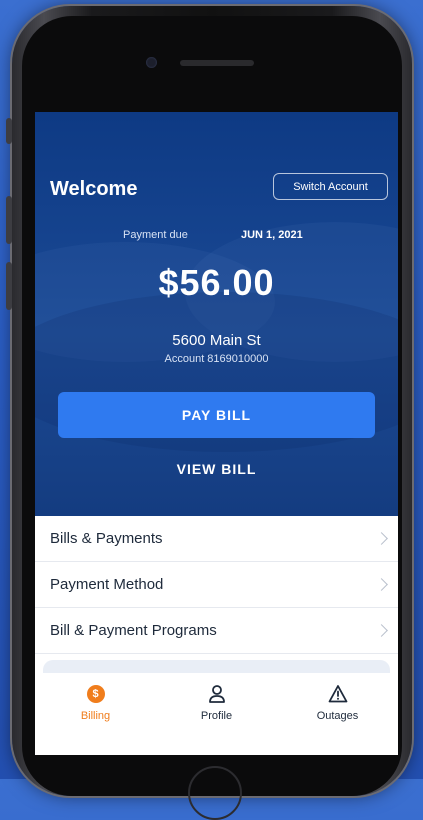  I want to click on volume-up-button, so click(9, 220).